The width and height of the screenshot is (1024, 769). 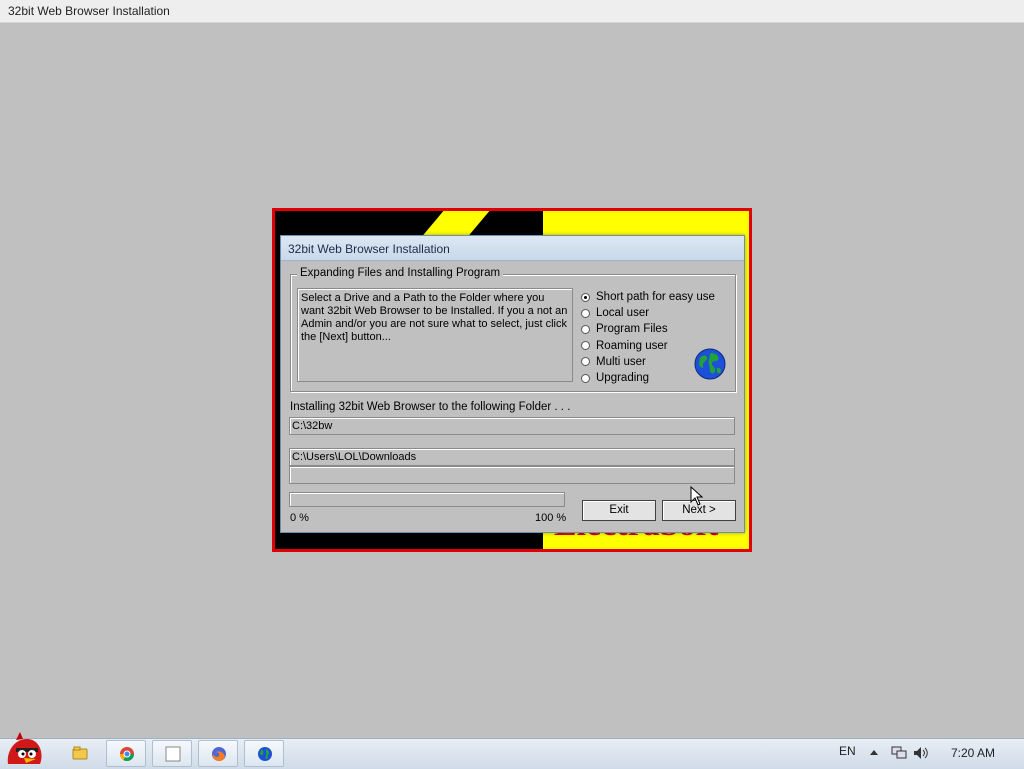 I want to click on clock: 7:20 AM, so click(x=973, y=753).